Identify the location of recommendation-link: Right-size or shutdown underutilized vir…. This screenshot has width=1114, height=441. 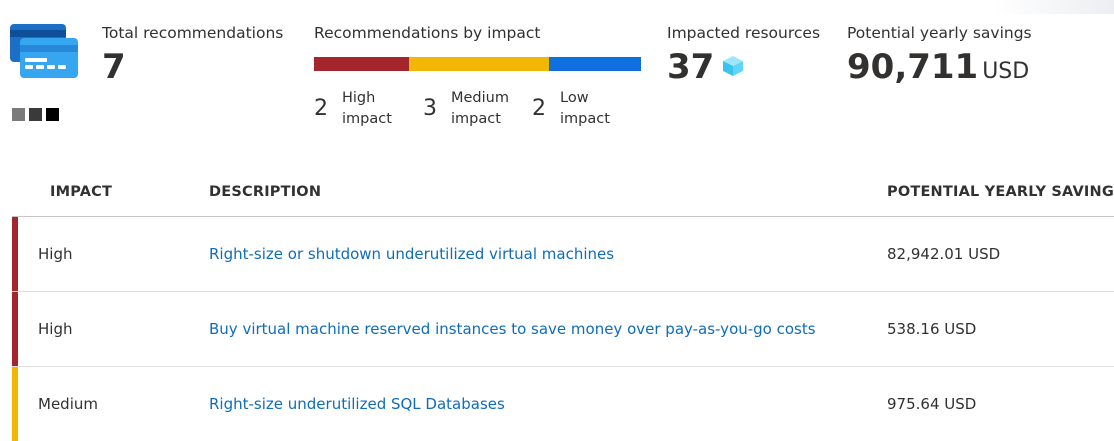
(411, 254).